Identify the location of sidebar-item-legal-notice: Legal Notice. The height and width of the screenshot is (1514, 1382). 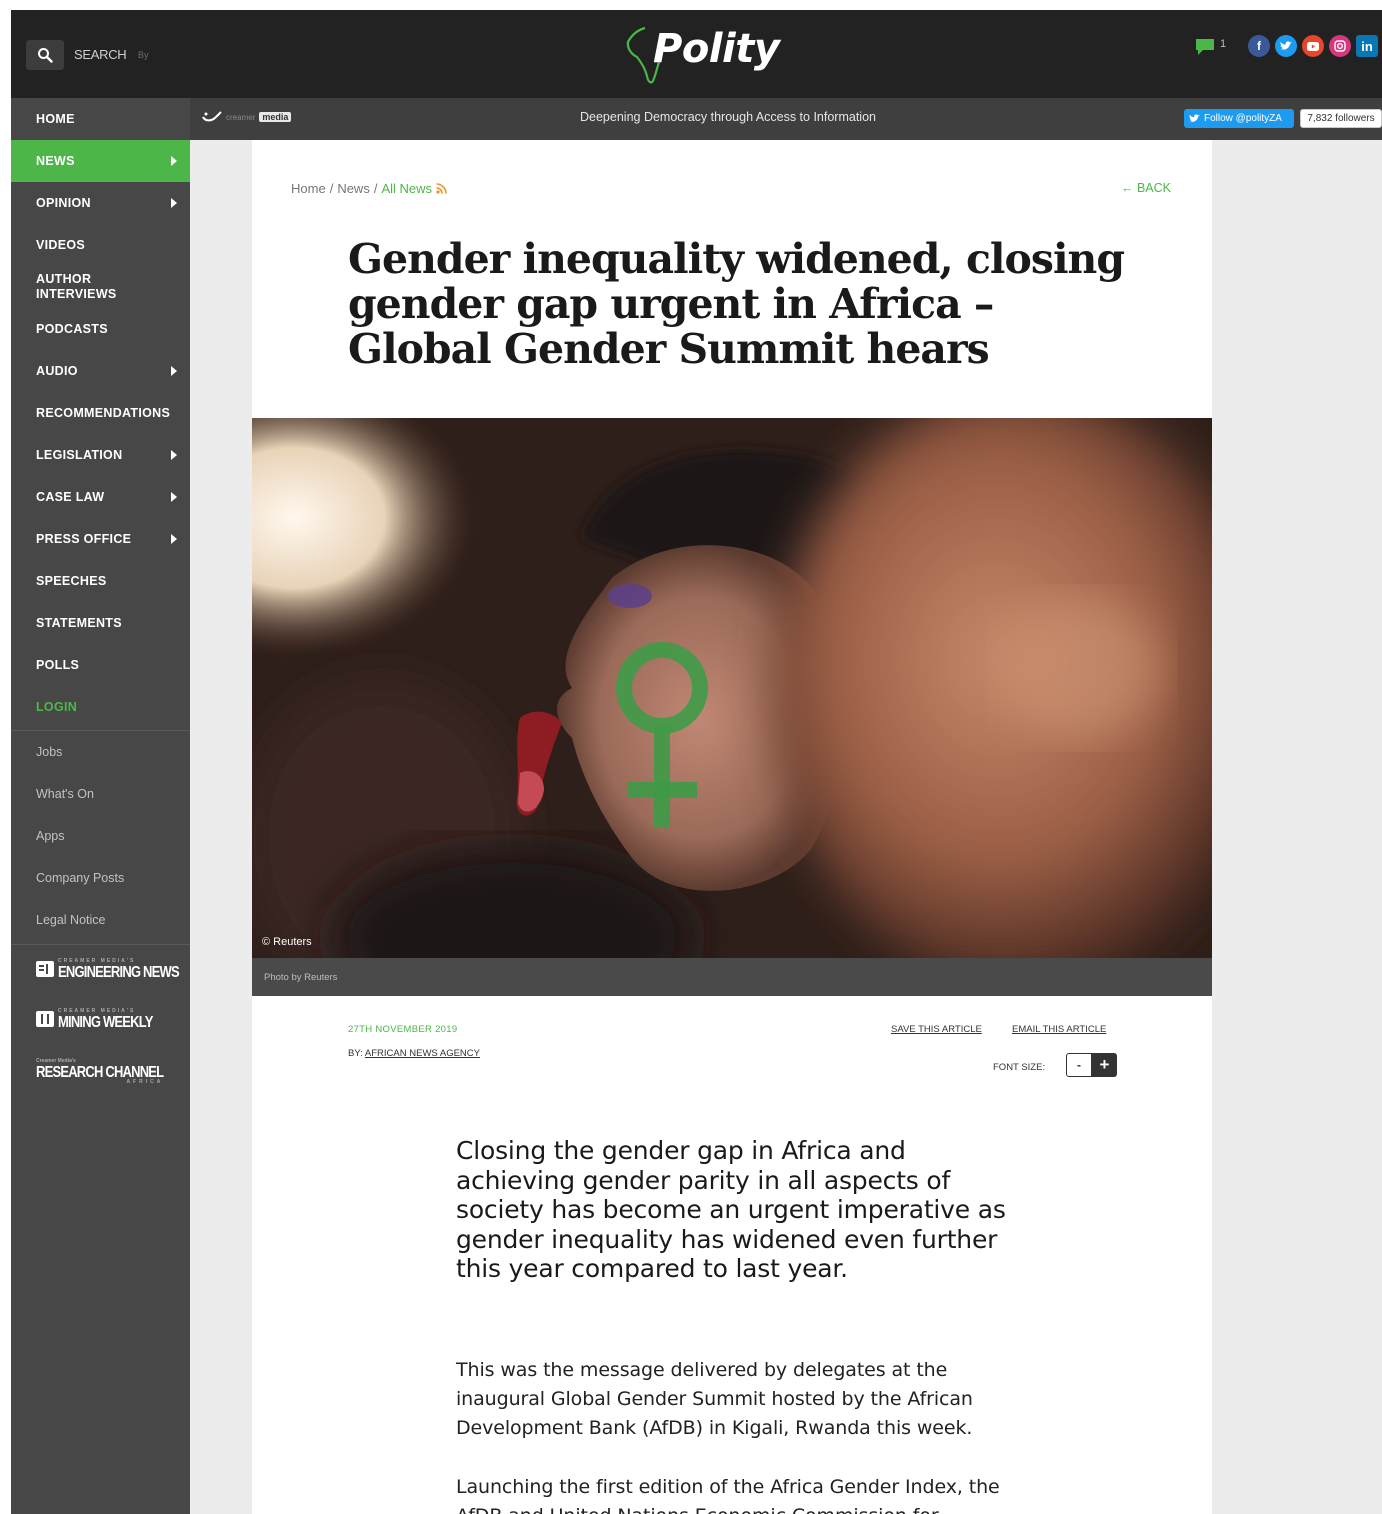
(100, 920).